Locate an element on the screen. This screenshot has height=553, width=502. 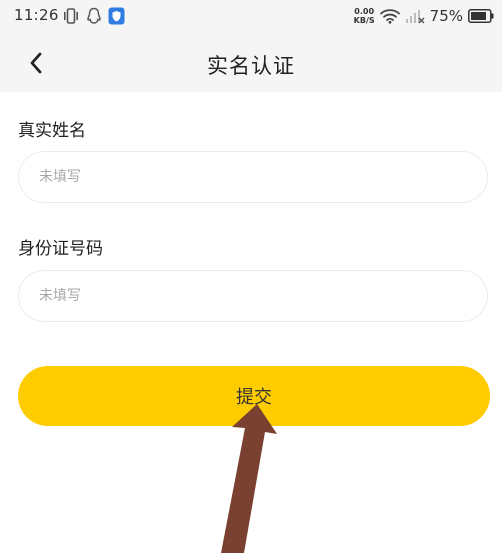
vibrate-icon is located at coordinates (71, 16).